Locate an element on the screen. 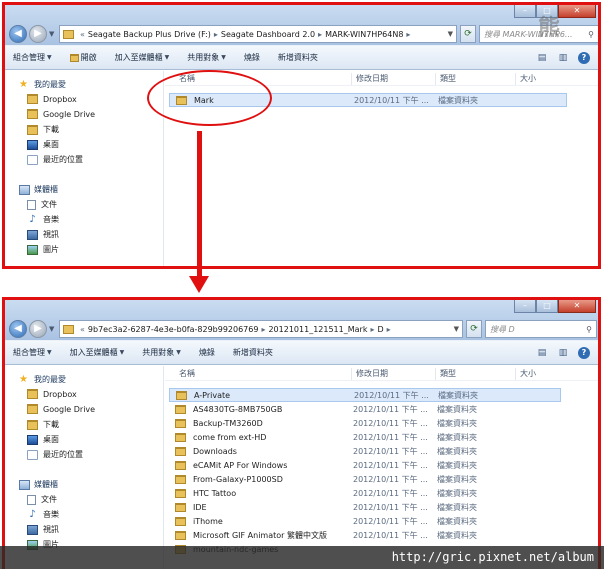 Image resolution: width=604 pixels, height=569 pixels. table-row: Downloads 2012/10/11 下午 ... 檔案資料夾 is located at coordinates (365, 451).